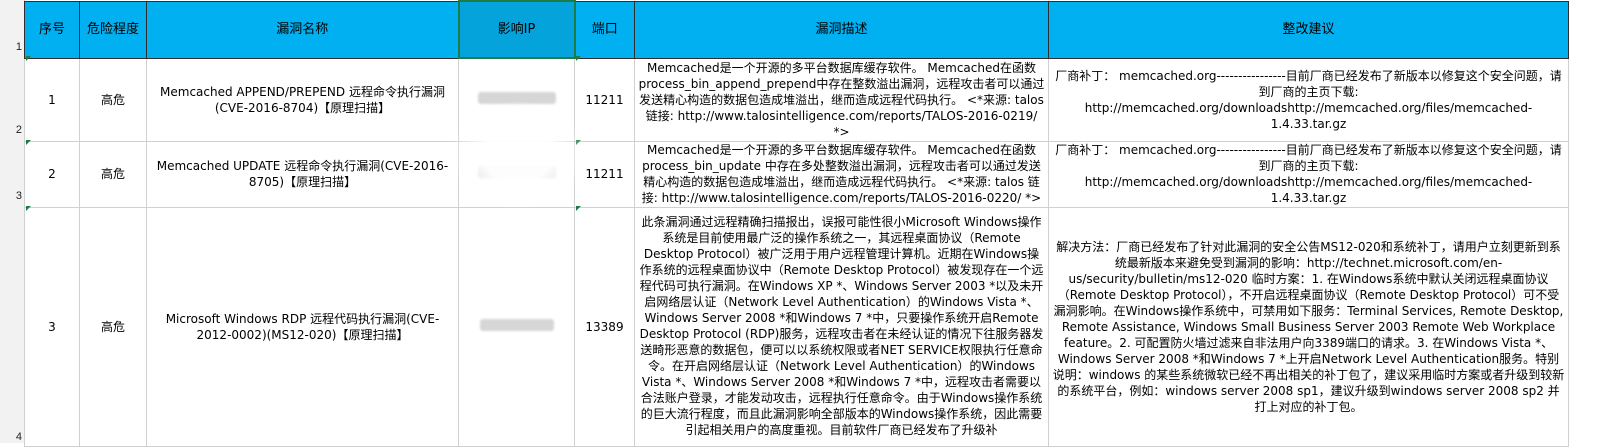  I want to click on redaction-smear, so click(518, 155).